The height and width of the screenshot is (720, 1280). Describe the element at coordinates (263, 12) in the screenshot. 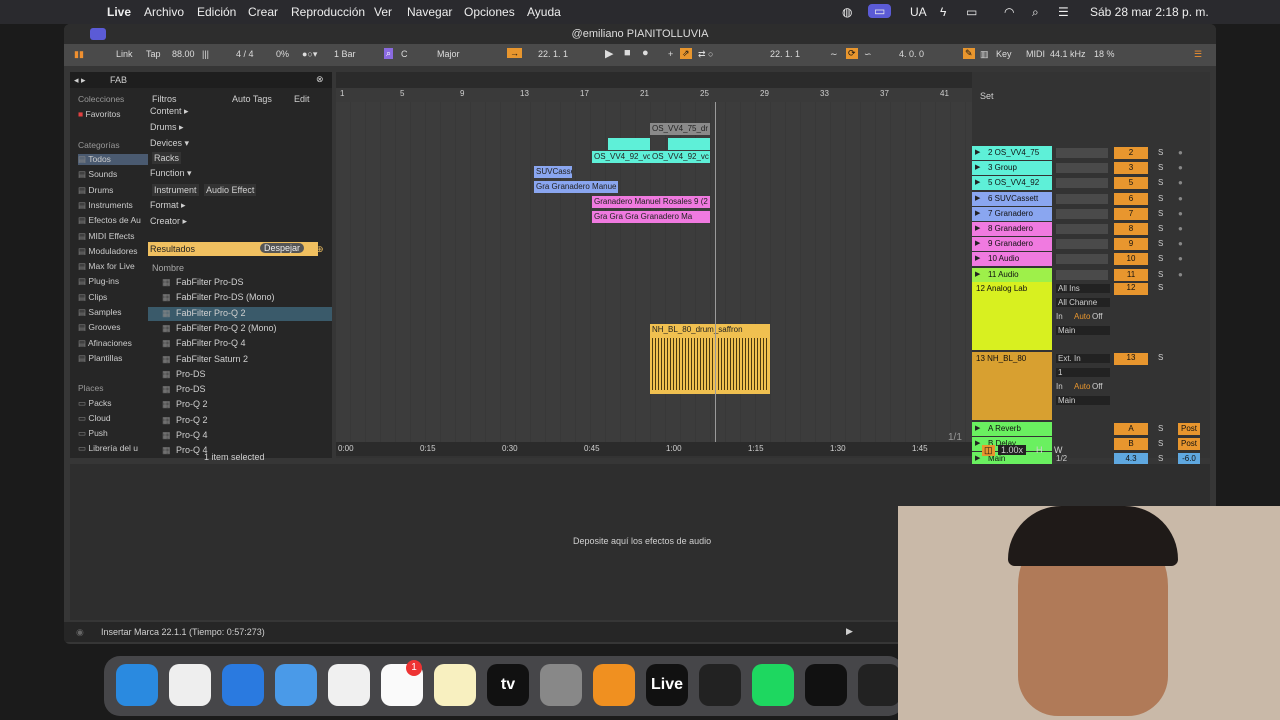

I see `menu-crear: Crear` at that location.